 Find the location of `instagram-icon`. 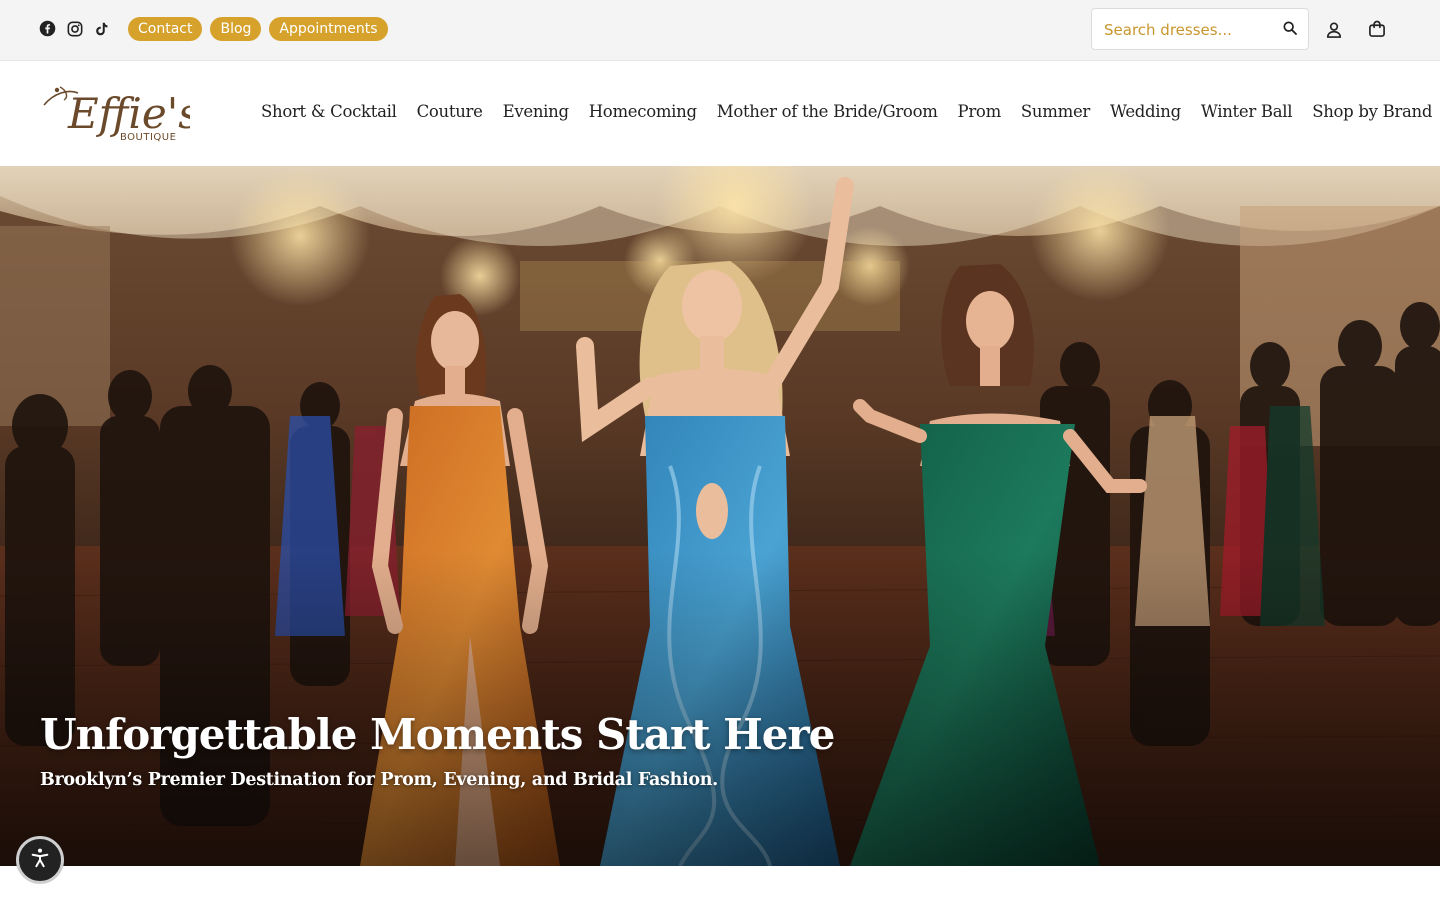

instagram-icon is located at coordinates (74, 28).